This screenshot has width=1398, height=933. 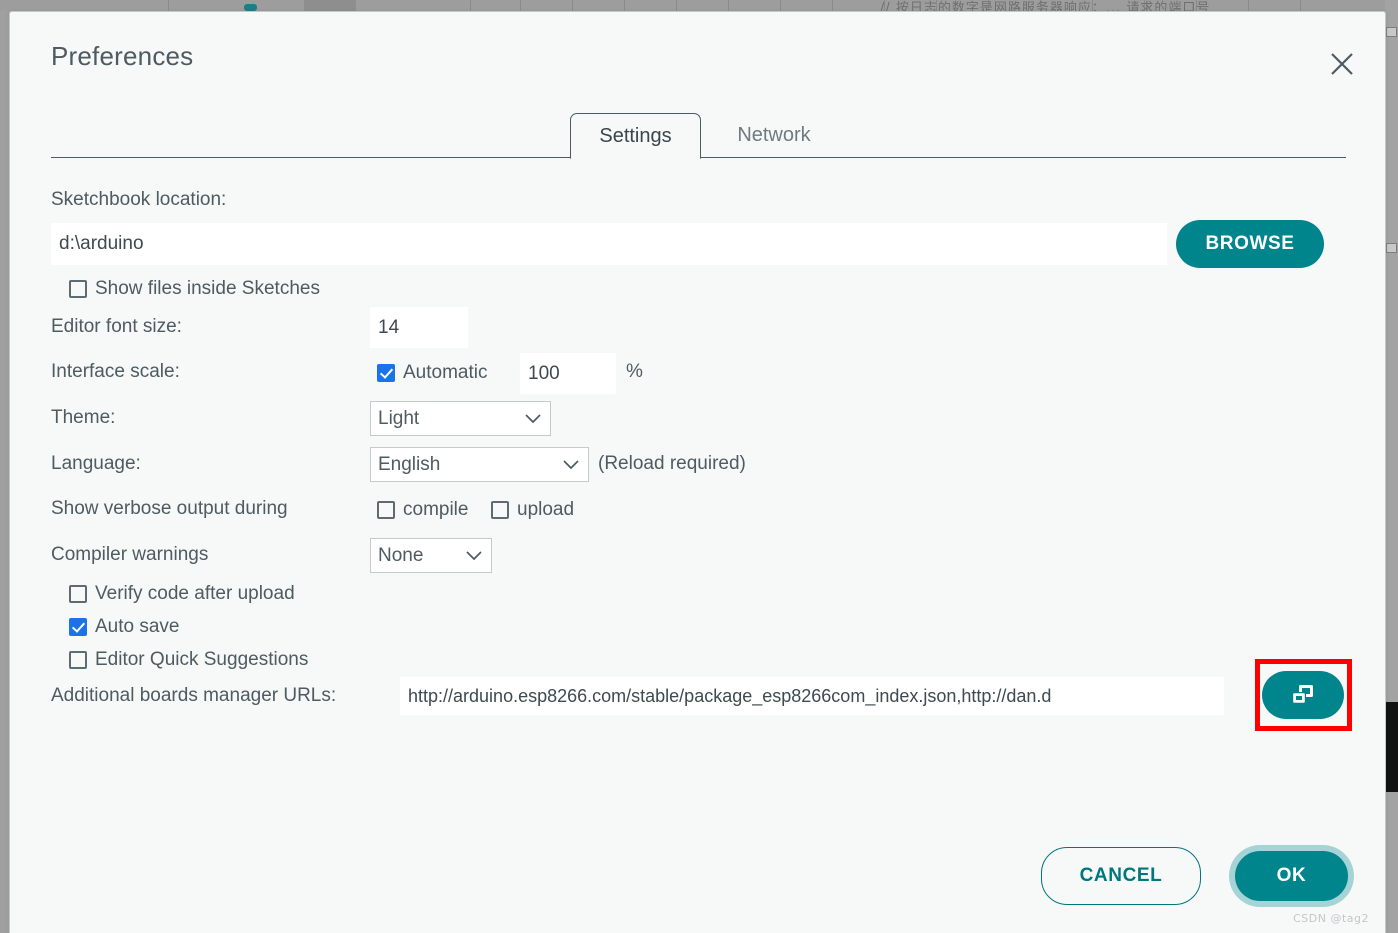 I want to click on browse-button: BROWSE, so click(x=1250, y=244).